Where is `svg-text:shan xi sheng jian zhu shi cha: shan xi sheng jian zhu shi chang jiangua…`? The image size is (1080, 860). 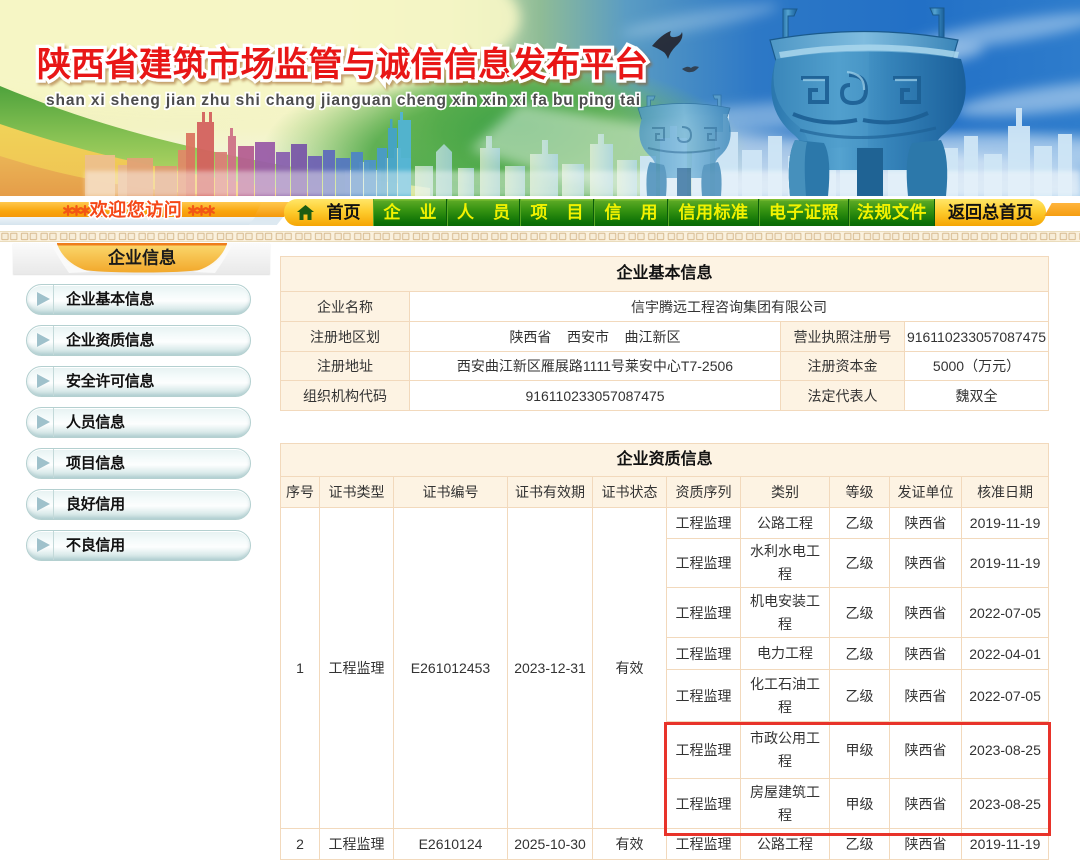
svg-text:shan xi sheng jian zhu shi cha: shan xi sheng jian zhu shi chang jiangua… is located at coordinates (343, 100).